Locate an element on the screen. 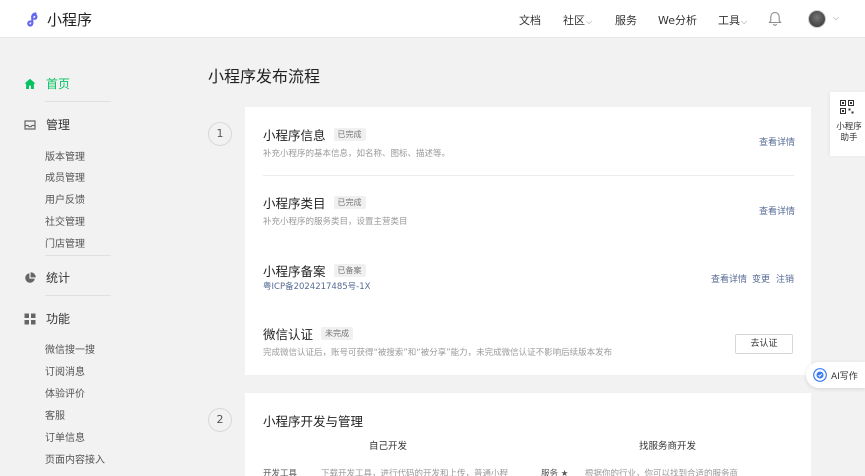  sidebar-subitem-version: 版本管理 is located at coordinates (65, 155).